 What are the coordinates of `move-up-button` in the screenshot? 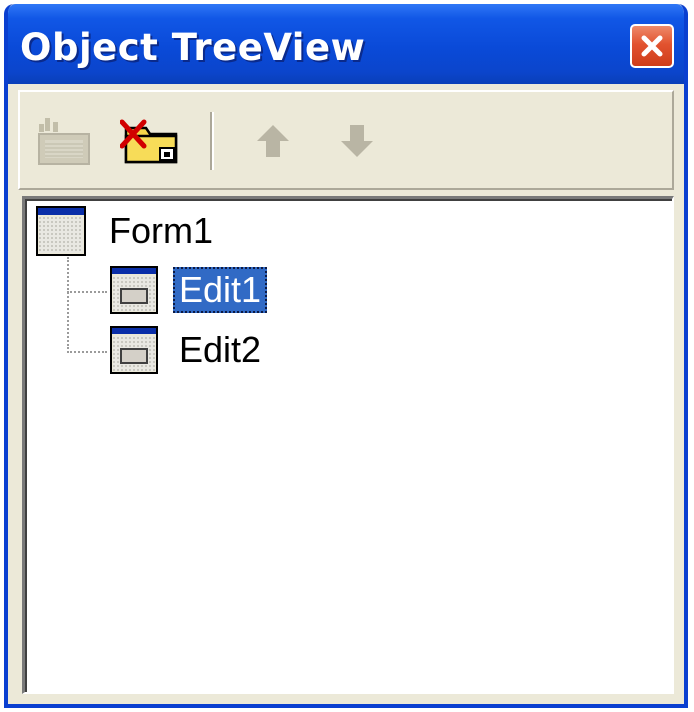 It's located at (273, 141).